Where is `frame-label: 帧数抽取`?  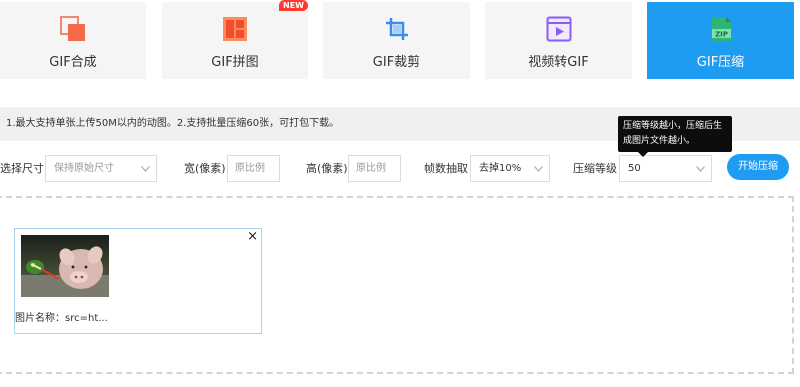
frame-label: 帧数抽取 is located at coordinates (446, 168).